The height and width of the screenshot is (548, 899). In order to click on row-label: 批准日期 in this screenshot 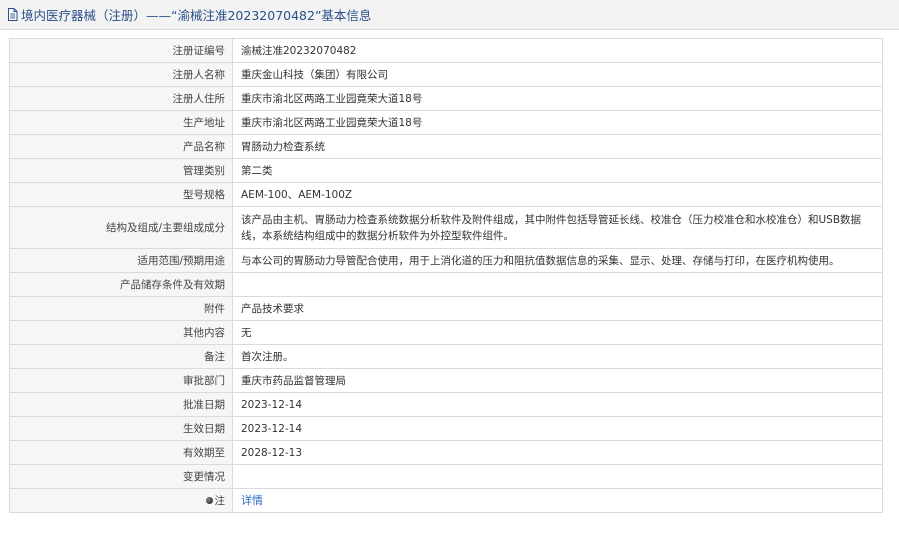, I will do `click(121, 404)`.